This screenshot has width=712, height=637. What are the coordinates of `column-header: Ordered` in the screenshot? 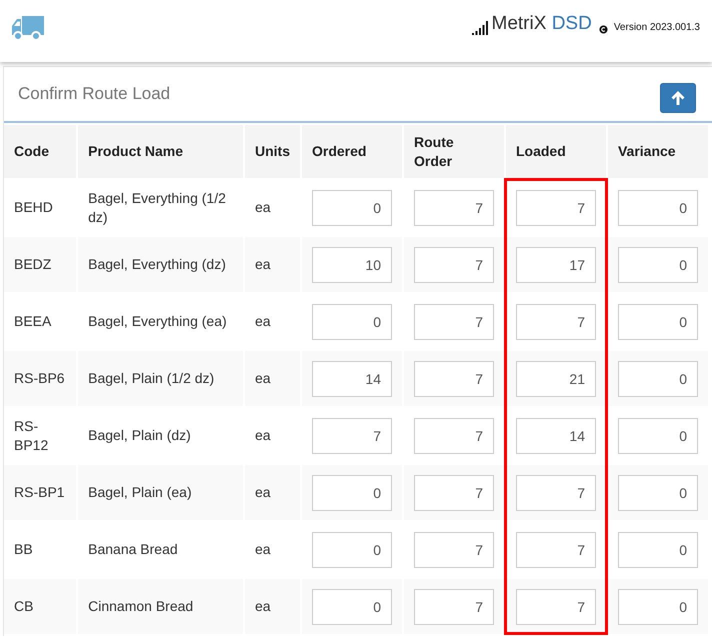 It's located at (352, 151).